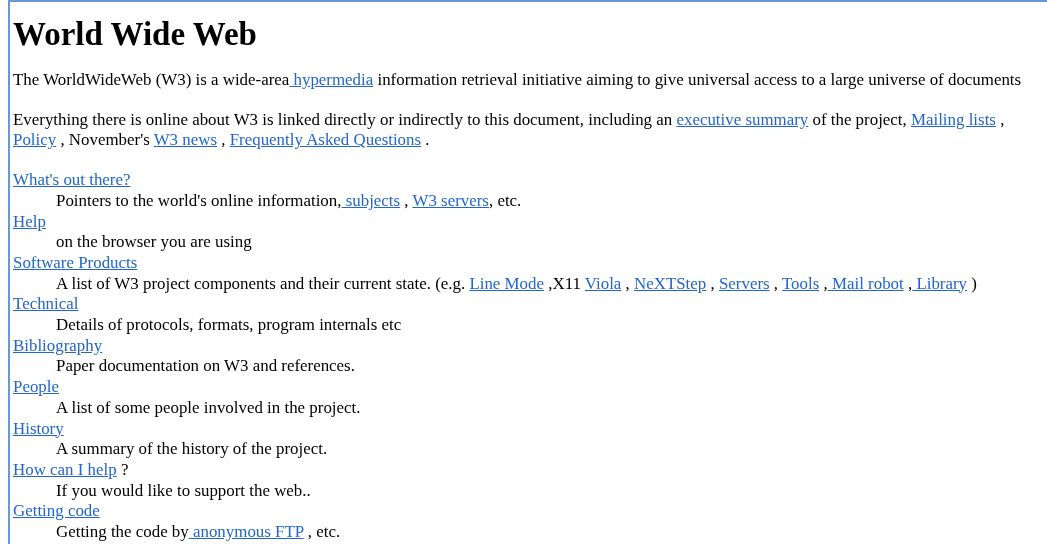 The width and height of the screenshot is (1047, 544). Describe the element at coordinates (670, 283) in the screenshot. I see `link: NeXTStep` at that location.